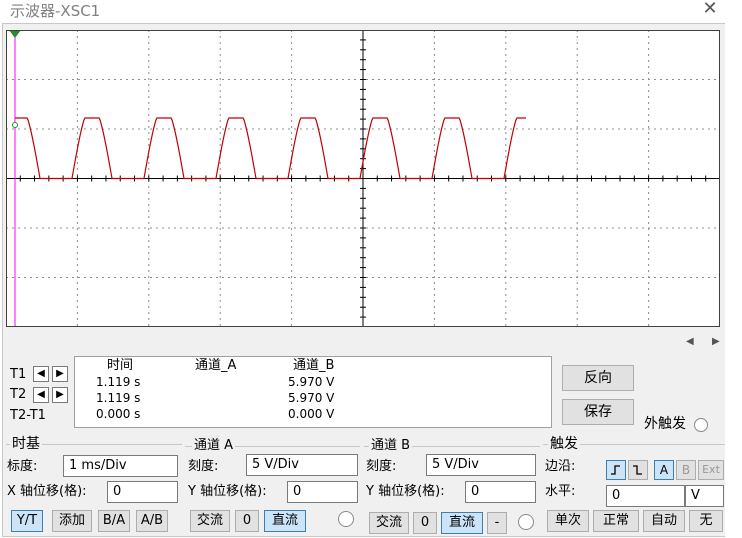 The width and height of the screenshot is (742, 538). What do you see at coordinates (152, 521) in the screenshot?
I see `mode-ab-button: A/B` at bounding box center [152, 521].